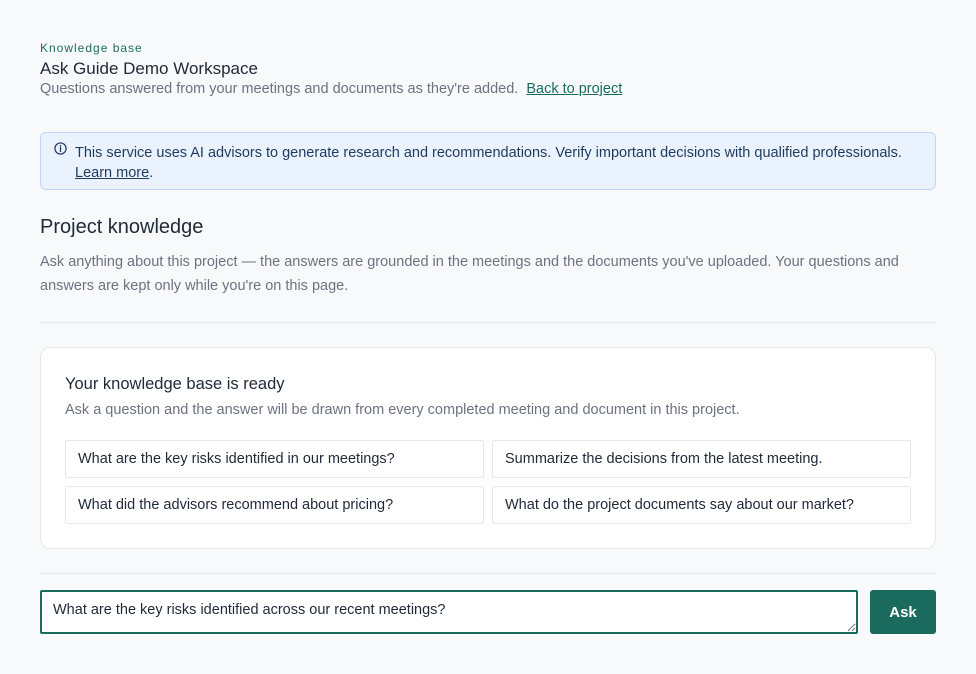 The height and width of the screenshot is (674, 976). Describe the element at coordinates (91, 48) in the screenshot. I see `eyebrow-label: Knowledge base` at that location.